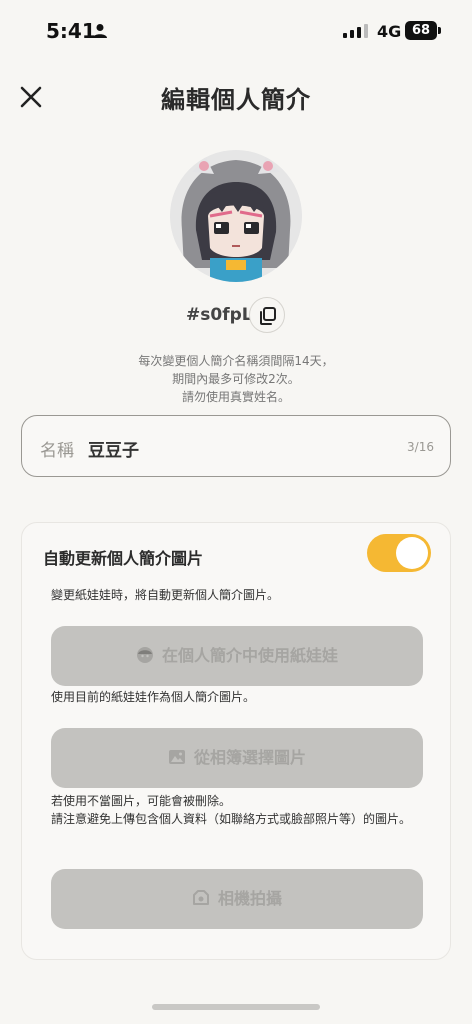  Describe the element at coordinates (113, 448) in the screenshot. I see `name-value: 豆豆子` at that location.